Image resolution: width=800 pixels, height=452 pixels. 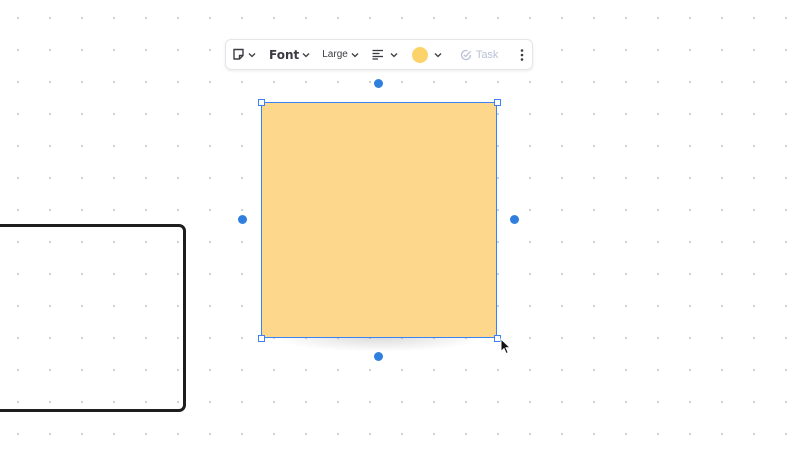 I want to click on note-type-dropdown, so click(x=244, y=54).